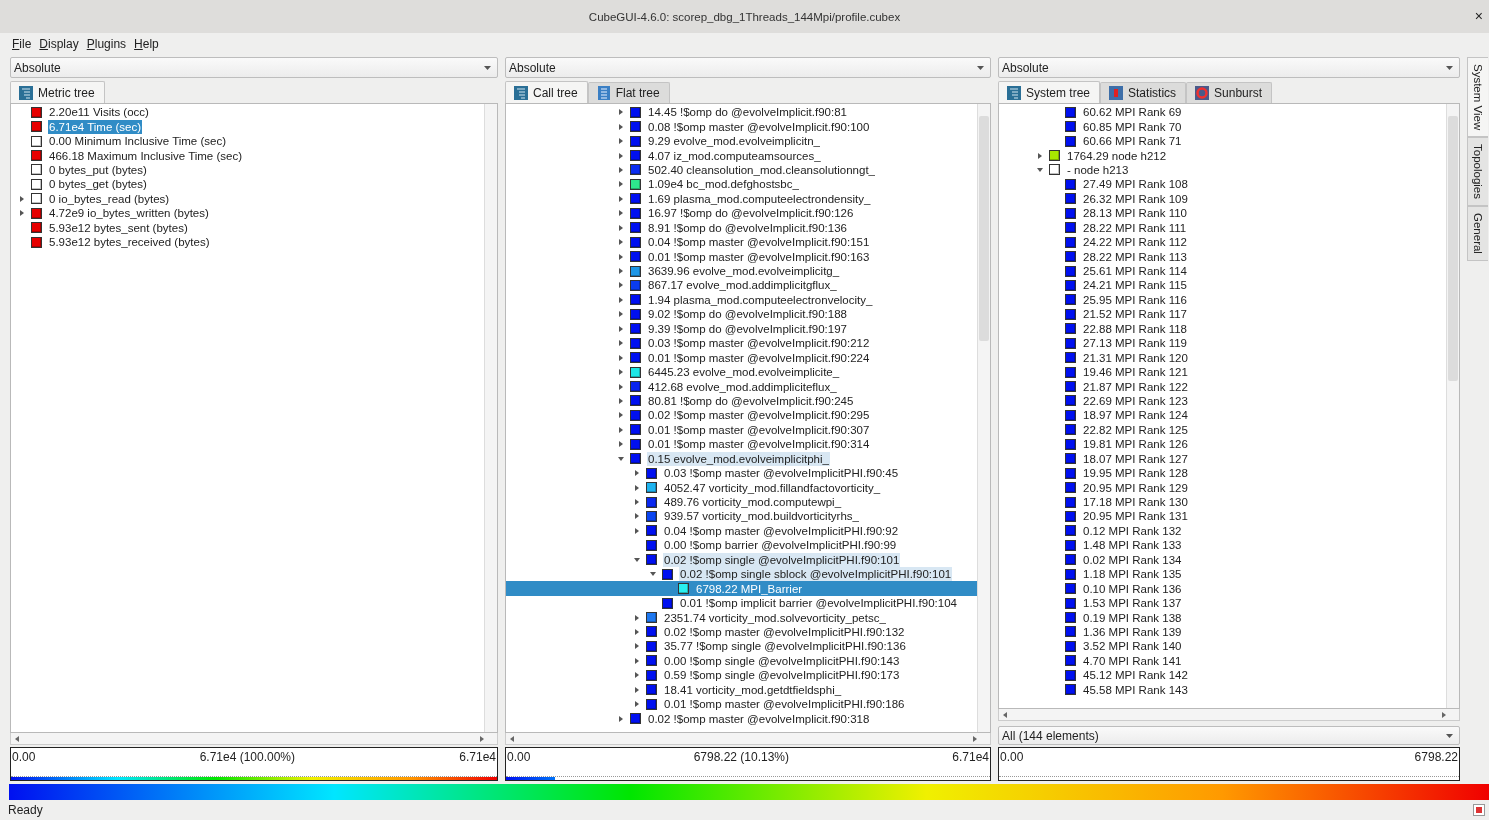 The width and height of the screenshot is (1489, 820). Describe the element at coordinates (1222, 386) in the screenshot. I see `tree-row: 21.87 MPI Rank 122` at that location.